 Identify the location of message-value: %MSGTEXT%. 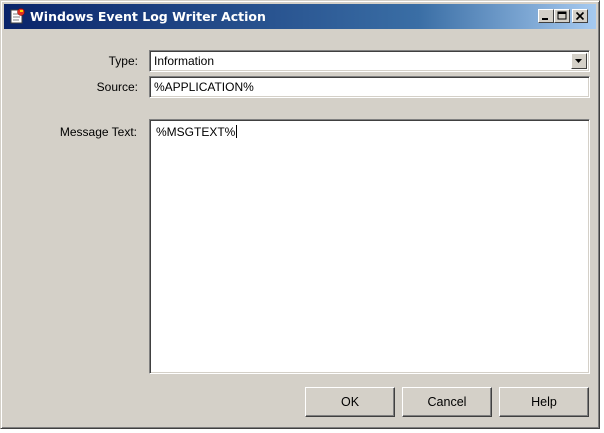
(197, 132).